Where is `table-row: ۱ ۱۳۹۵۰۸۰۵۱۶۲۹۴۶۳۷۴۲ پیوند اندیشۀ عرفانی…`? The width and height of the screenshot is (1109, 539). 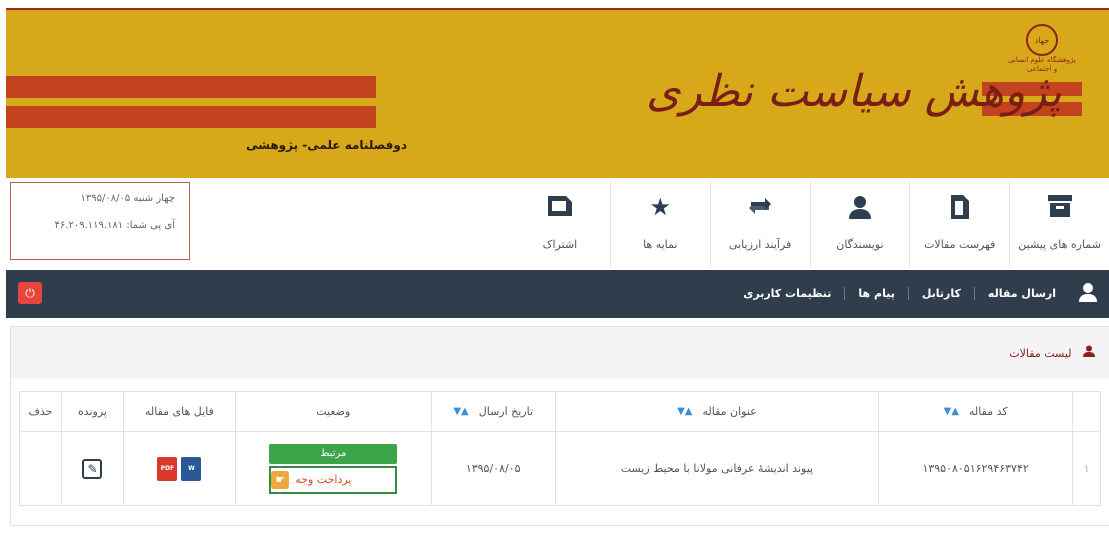
table-row: ۱ ۱۳۹۵۰۸۰۵۱۶۲۹۴۶۳۷۴۲ پیوند اندیشۀ عرفانی… is located at coordinates (559, 468).